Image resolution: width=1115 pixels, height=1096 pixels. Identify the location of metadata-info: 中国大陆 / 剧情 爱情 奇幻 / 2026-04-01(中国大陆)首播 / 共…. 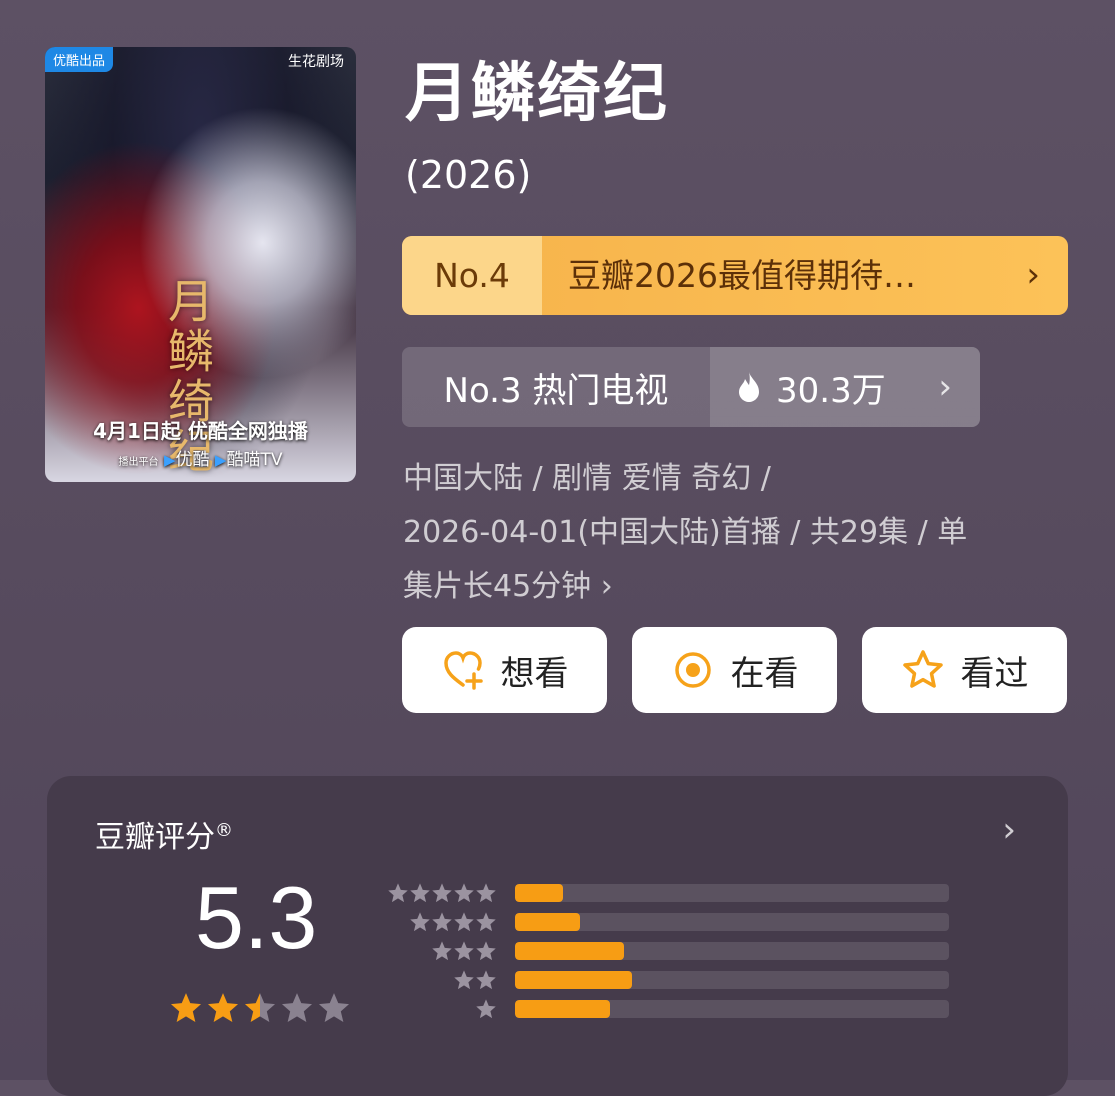
(728, 533).